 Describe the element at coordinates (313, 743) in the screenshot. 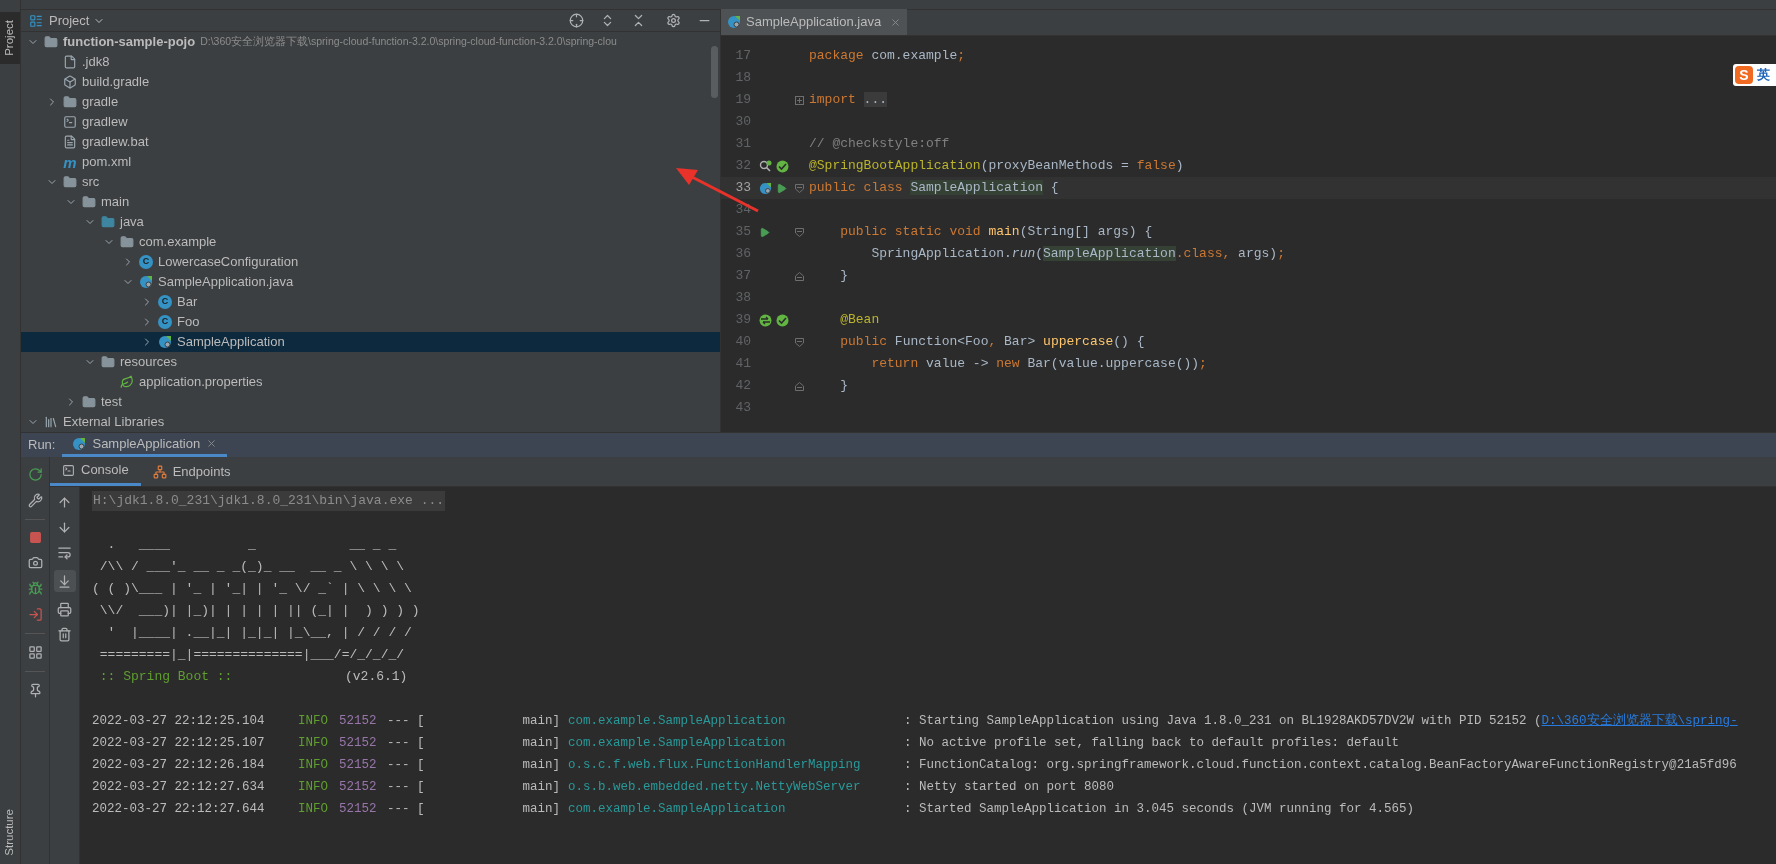

I see `log-level: INFO` at that location.